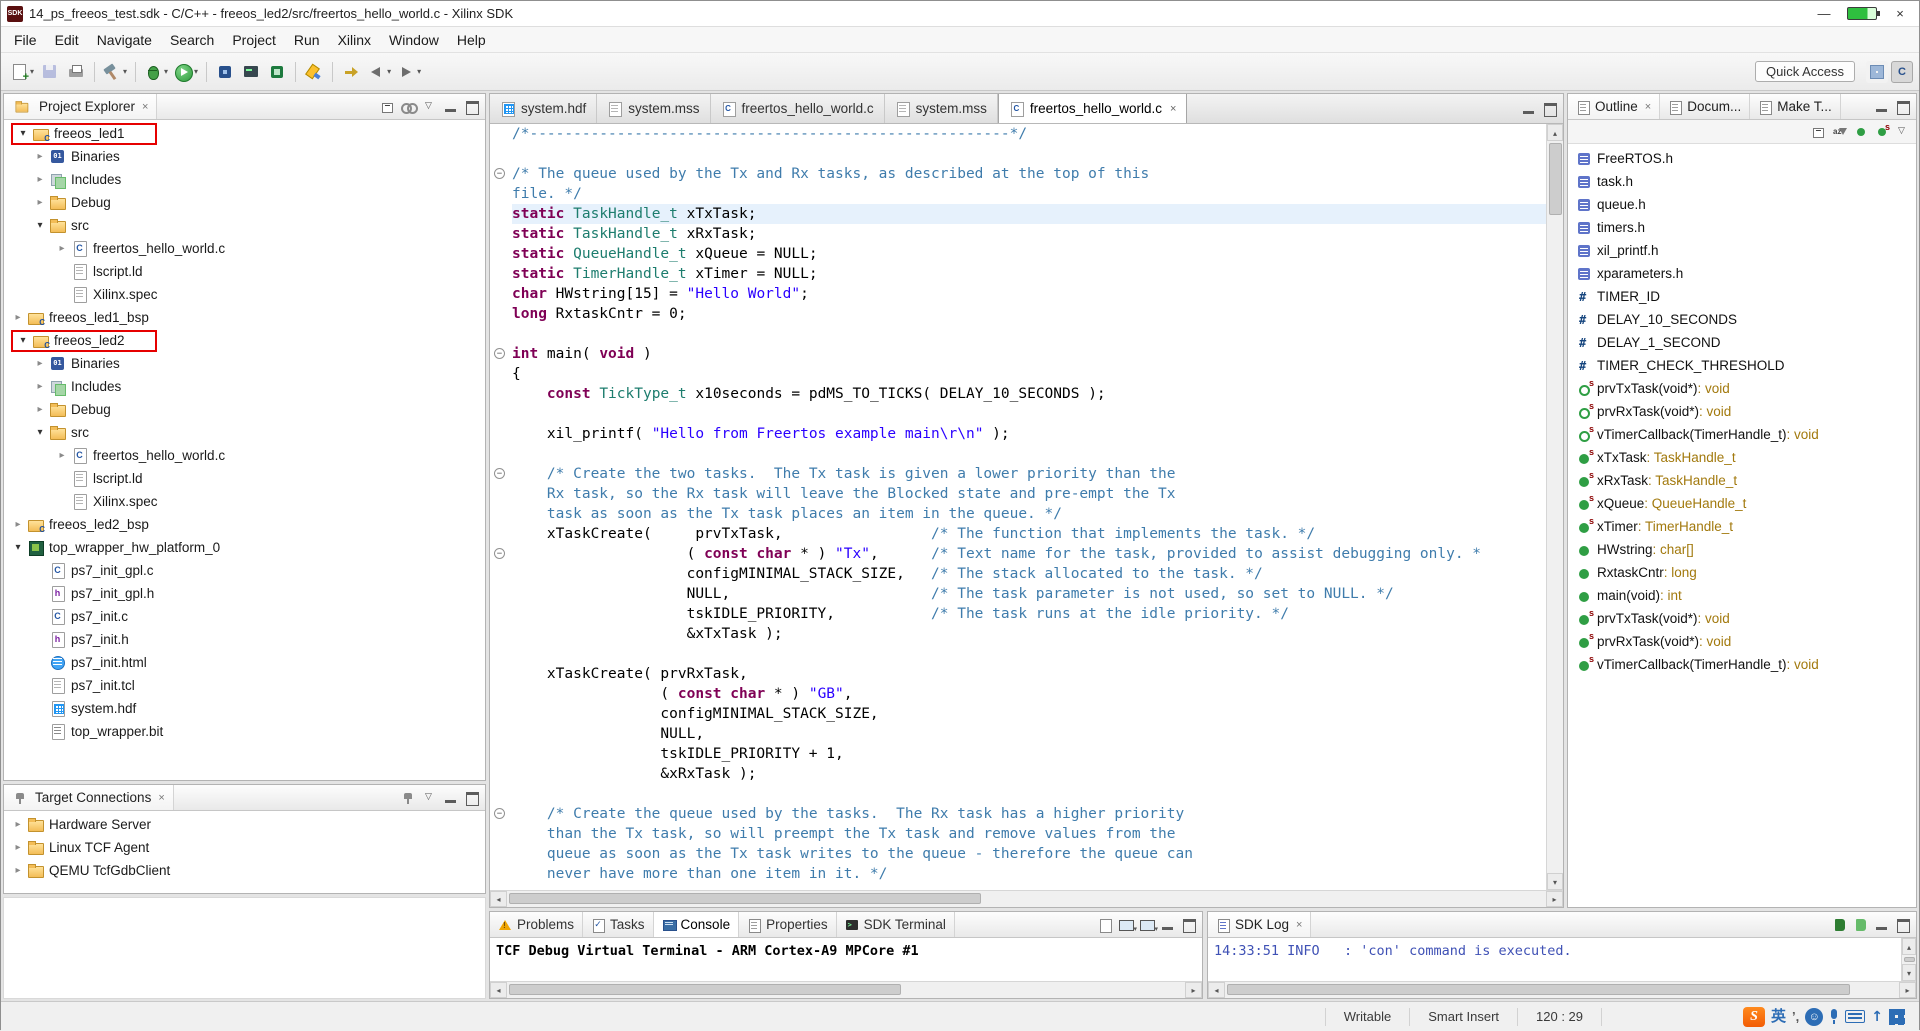 This screenshot has width=1920, height=1031. Describe the element at coordinates (471, 40) in the screenshot. I see `menu-help: Help` at that location.